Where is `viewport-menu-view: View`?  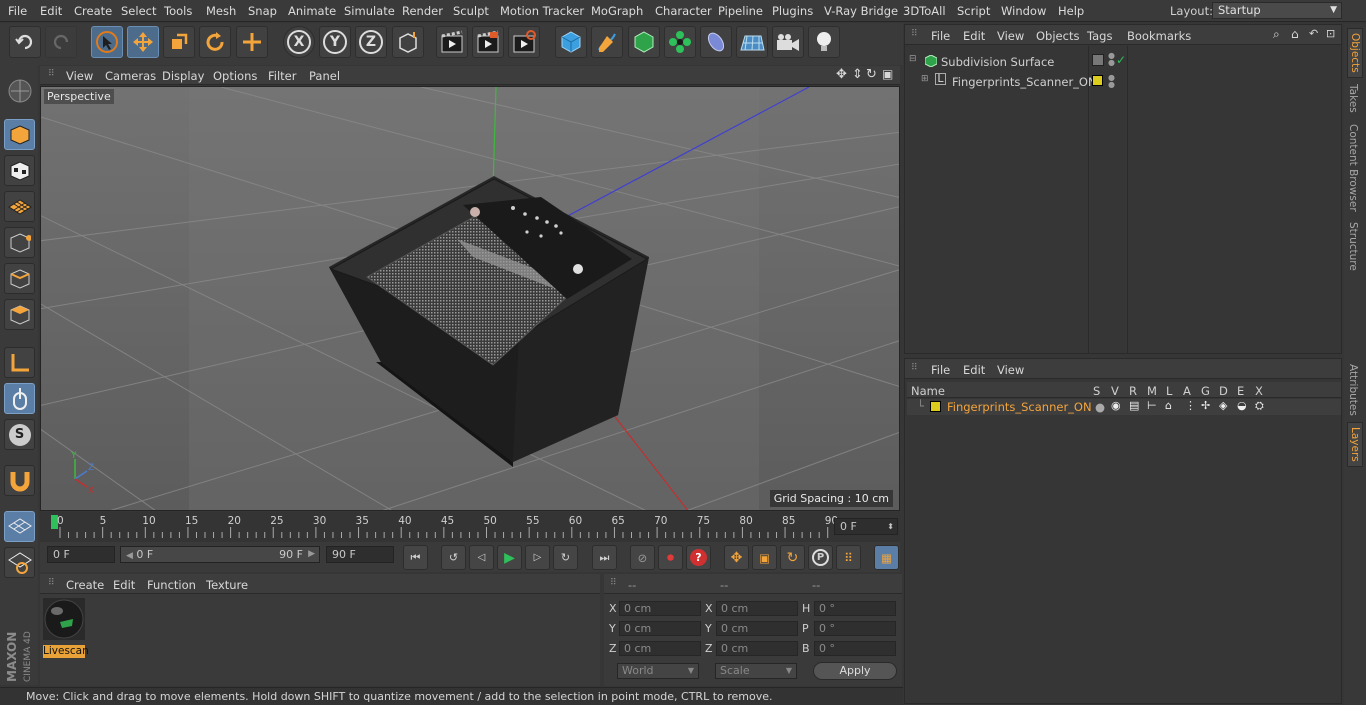 viewport-menu-view: View is located at coordinates (79, 76).